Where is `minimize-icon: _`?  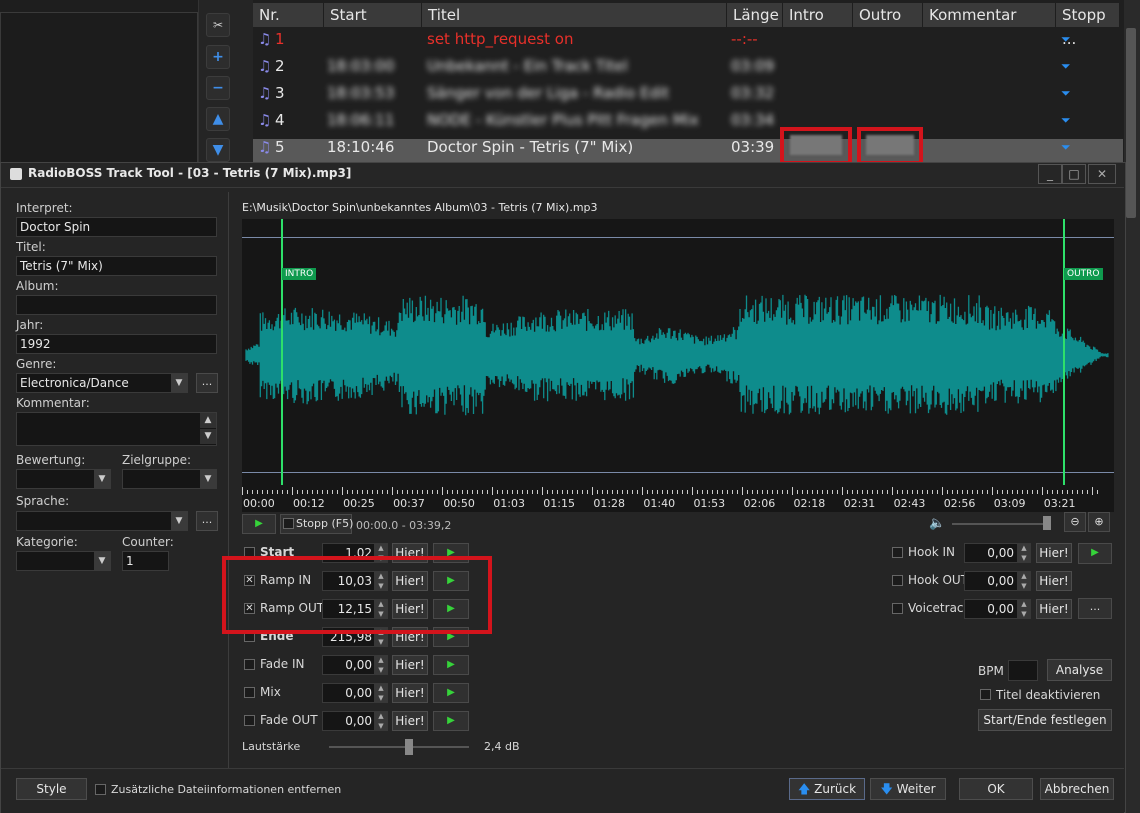
minimize-icon: _ is located at coordinates (1050, 174).